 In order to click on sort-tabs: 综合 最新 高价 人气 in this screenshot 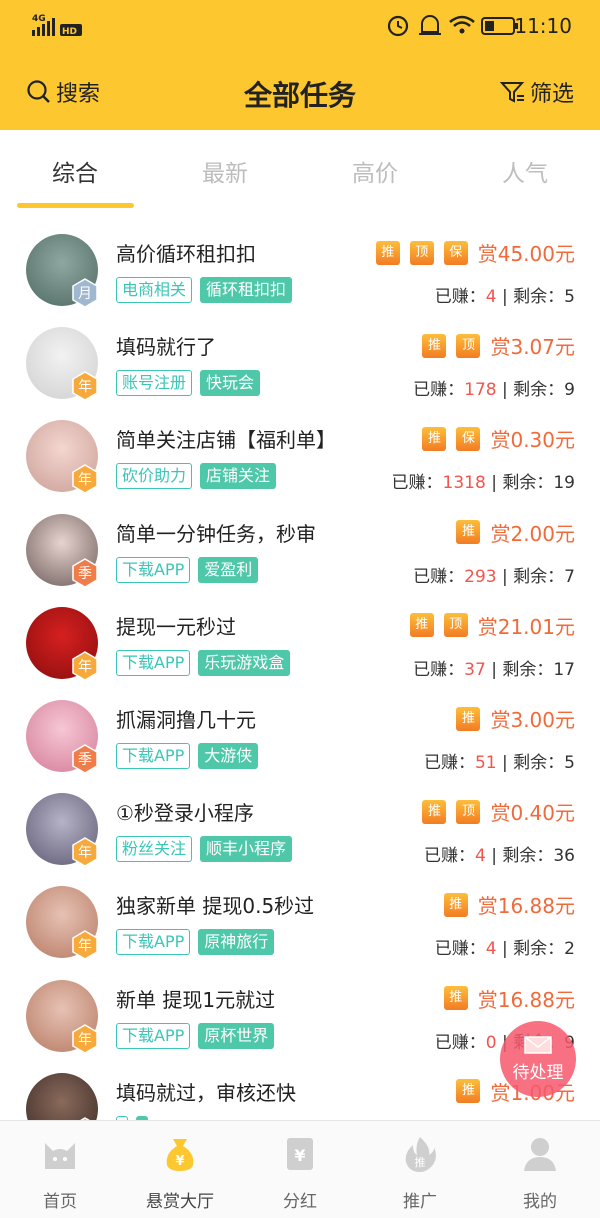, I will do `click(300, 171)`.